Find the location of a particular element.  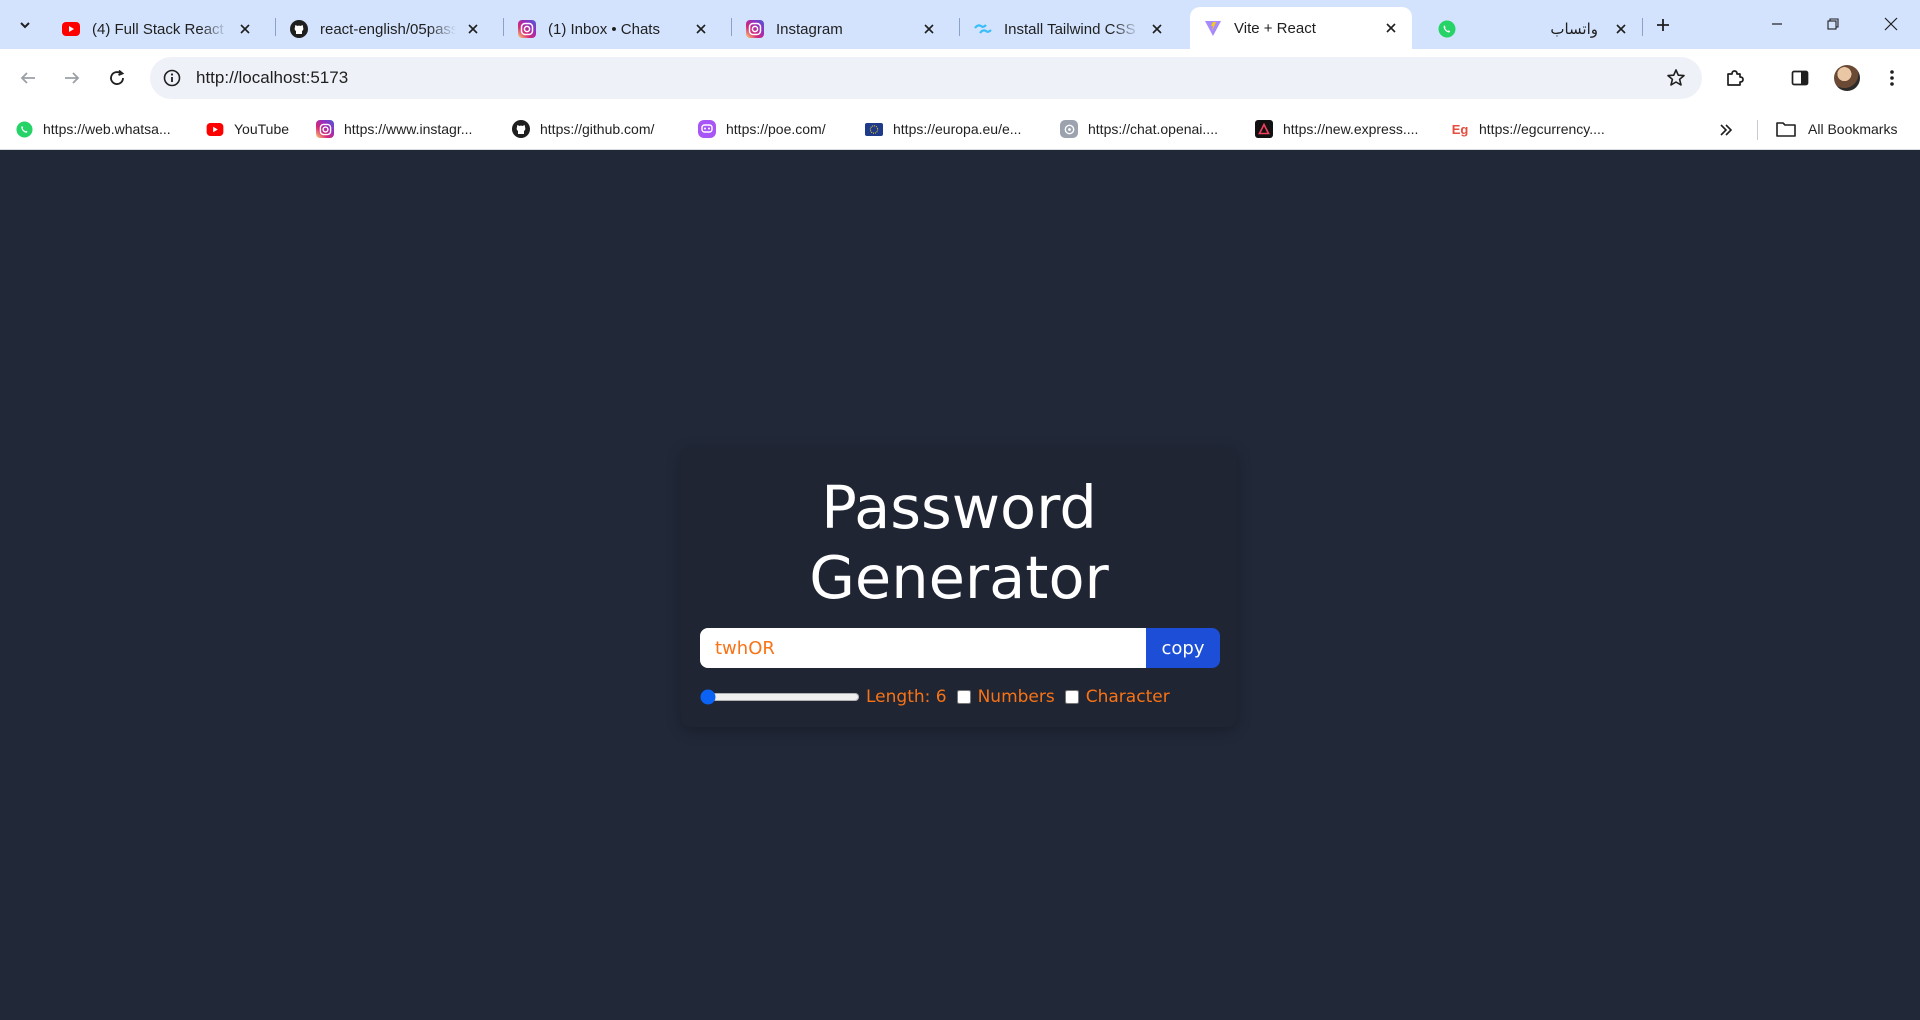

copy-button: copy is located at coordinates (1183, 648).